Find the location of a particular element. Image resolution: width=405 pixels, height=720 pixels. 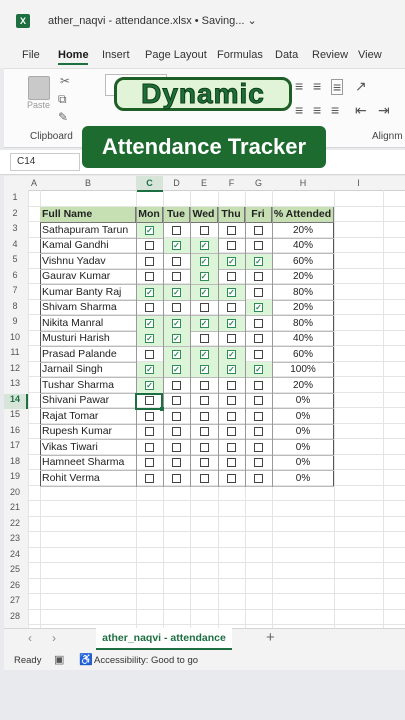

row-header-13: 13 is located at coordinates (15, 383).